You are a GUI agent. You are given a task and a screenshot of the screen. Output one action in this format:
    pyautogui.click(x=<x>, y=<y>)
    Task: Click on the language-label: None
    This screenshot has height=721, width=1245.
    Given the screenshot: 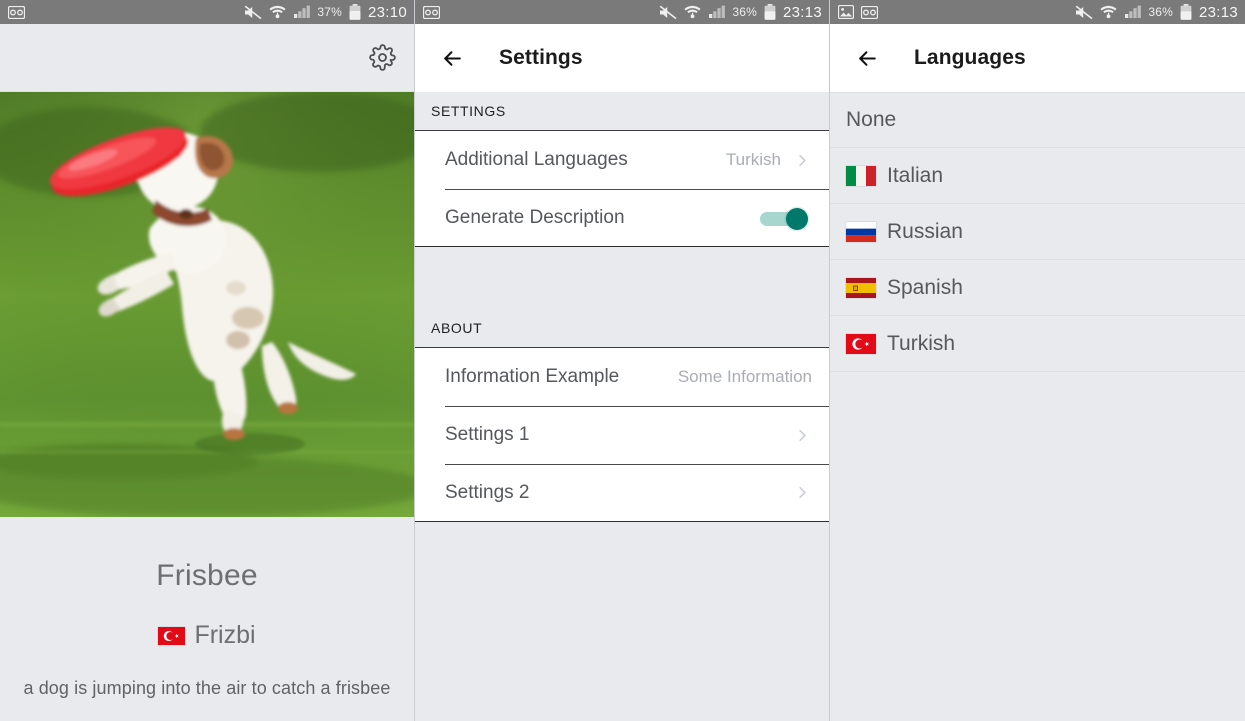 What is the action you would take?
    pyautogui.click(x=871, y=119)
    